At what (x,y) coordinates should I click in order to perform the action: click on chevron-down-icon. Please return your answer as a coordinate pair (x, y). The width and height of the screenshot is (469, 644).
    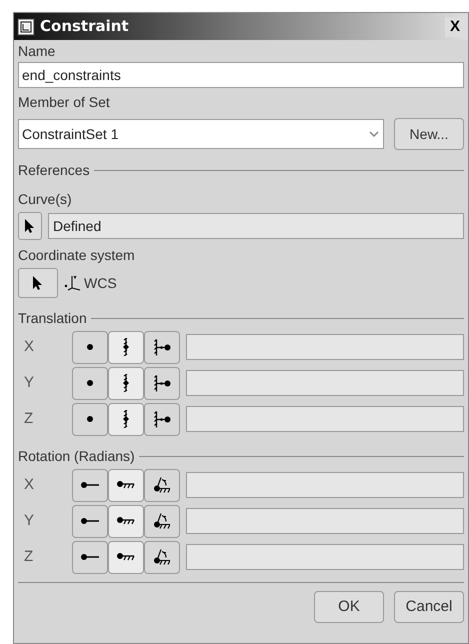
    Looking at the image, I should click on (374, 134).